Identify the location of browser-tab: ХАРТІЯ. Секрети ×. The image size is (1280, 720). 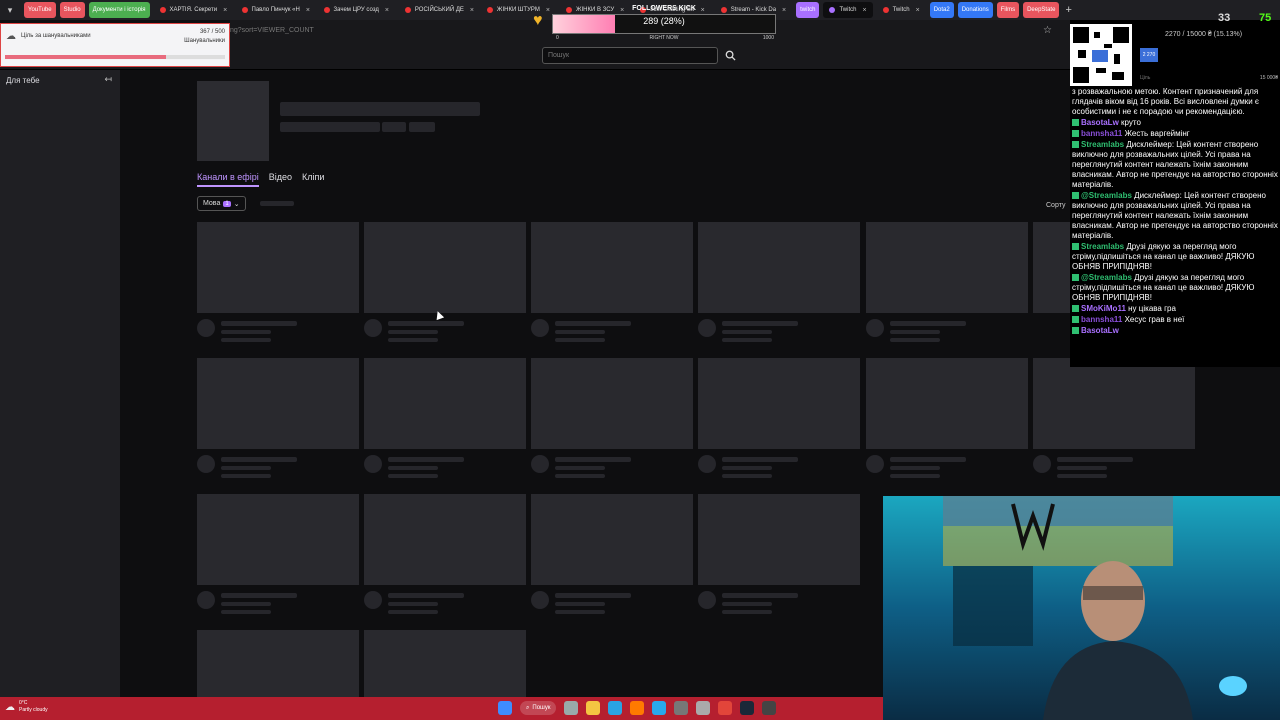
(193, 10).